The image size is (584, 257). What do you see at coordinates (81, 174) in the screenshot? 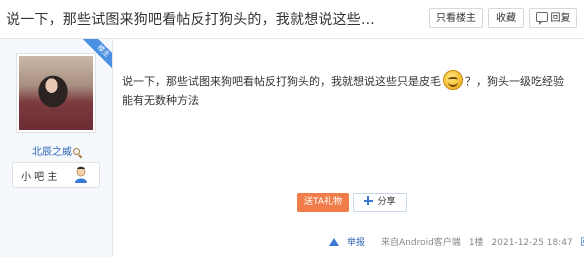
I see `person-icon` at bounding box center [81, 174].